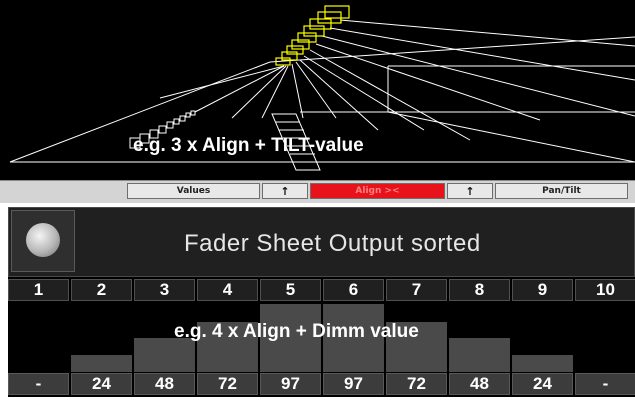 This screenshot has width=635, height=400. What do you see at coordinates (353, 290) in the screenshot?
I see `channel-number: 6` at bounding box center [353, 290].